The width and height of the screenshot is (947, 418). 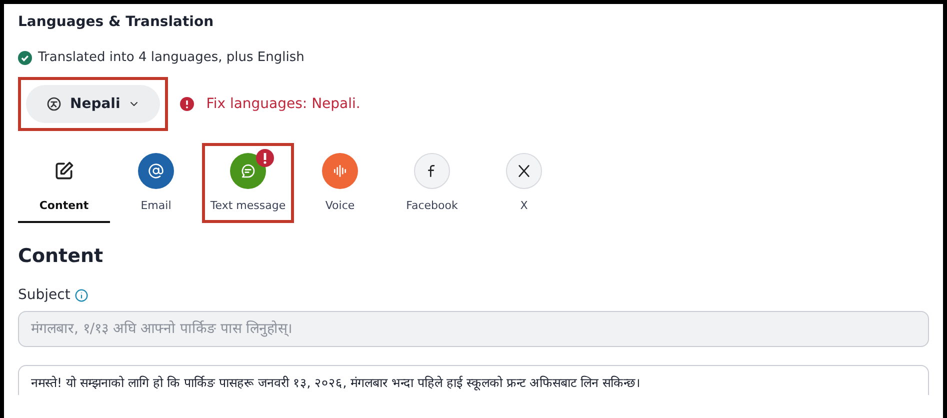 What do you see at coordinates (473, 329) in the screenshot?
I see `subject-field: मंगलबार, १/१३ अघि आफ्नो पार्किङ पास लिनुहोस्।` at bounding box center [473, 329].